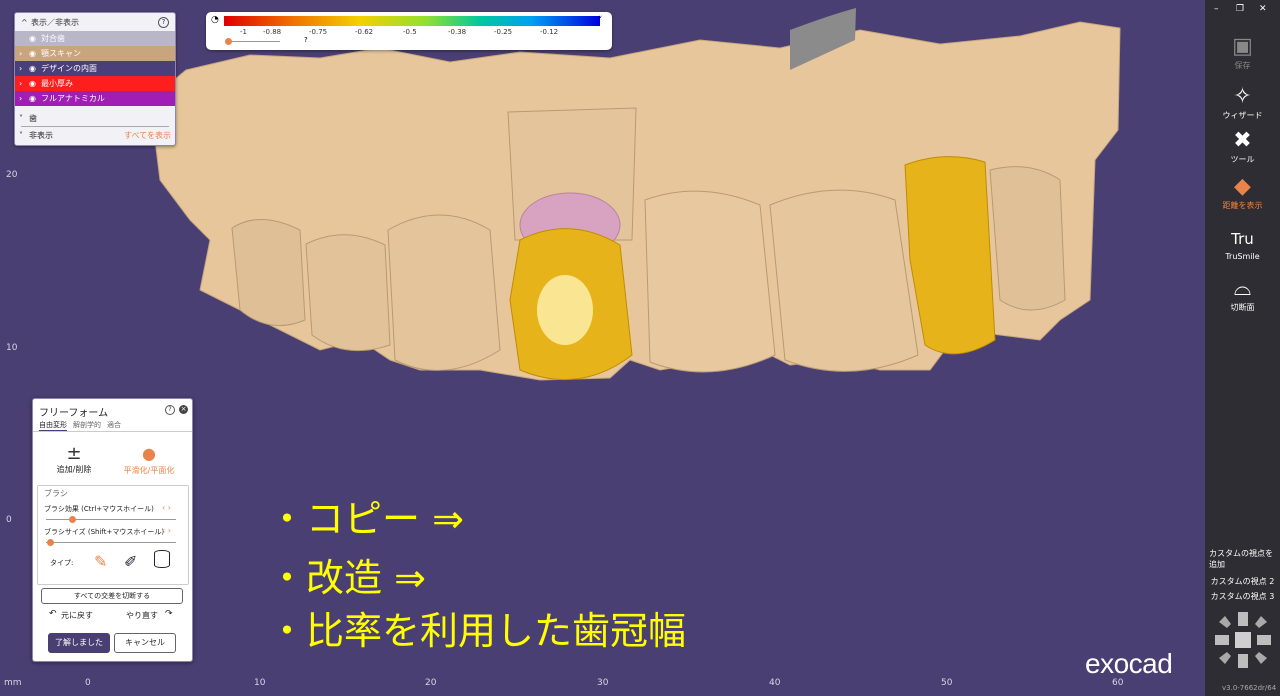 The height and width of the screenshot is (696, 1280). Describe the element at coordinates (183, 409) in the screenshot. I see `close-icon: ×` at that location.